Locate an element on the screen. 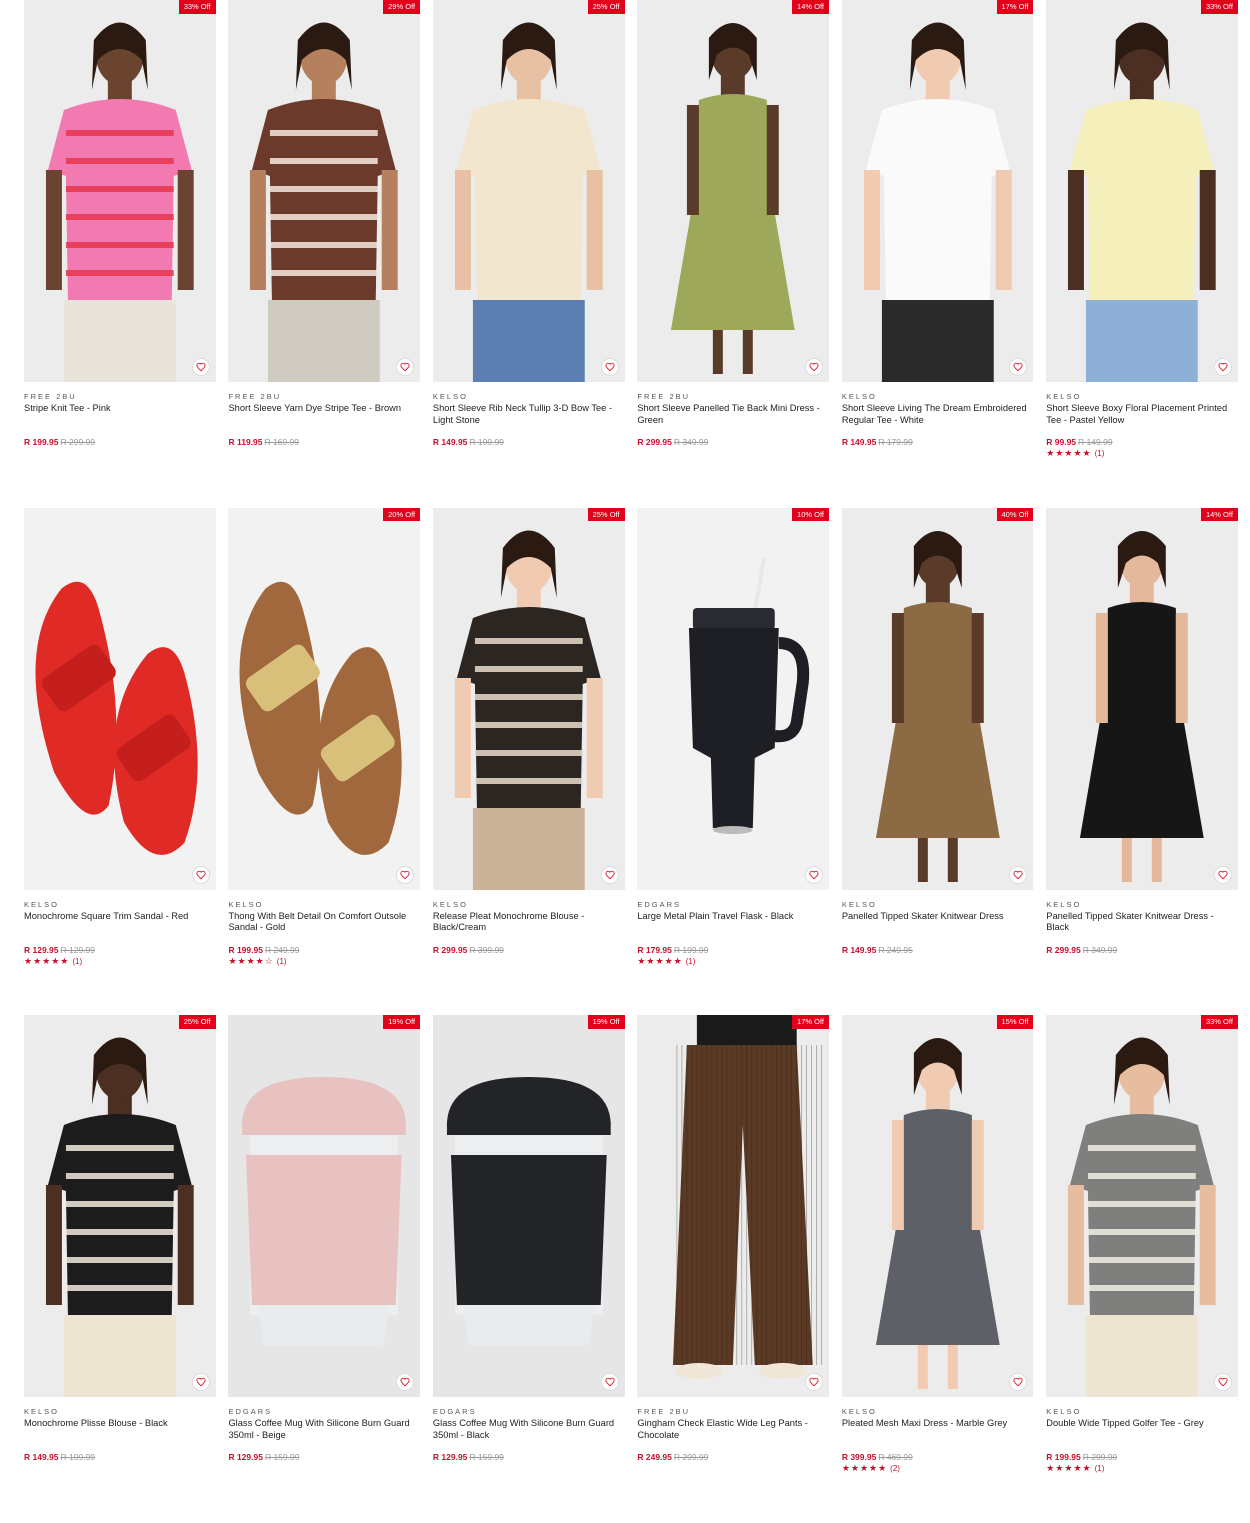 The width and height of the screenshot is (1250, 1523). product-name: Monochrome Square Trim Sandal - Red is located at coordinates (120, 922).